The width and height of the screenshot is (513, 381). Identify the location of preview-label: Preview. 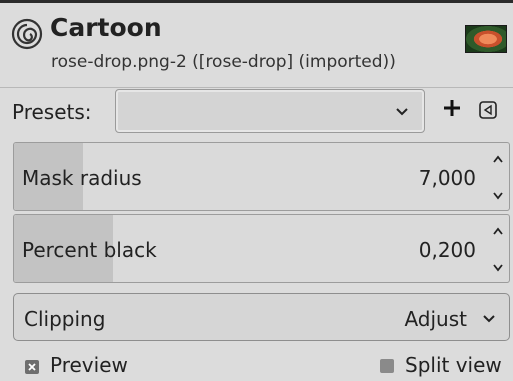
(89, 365).